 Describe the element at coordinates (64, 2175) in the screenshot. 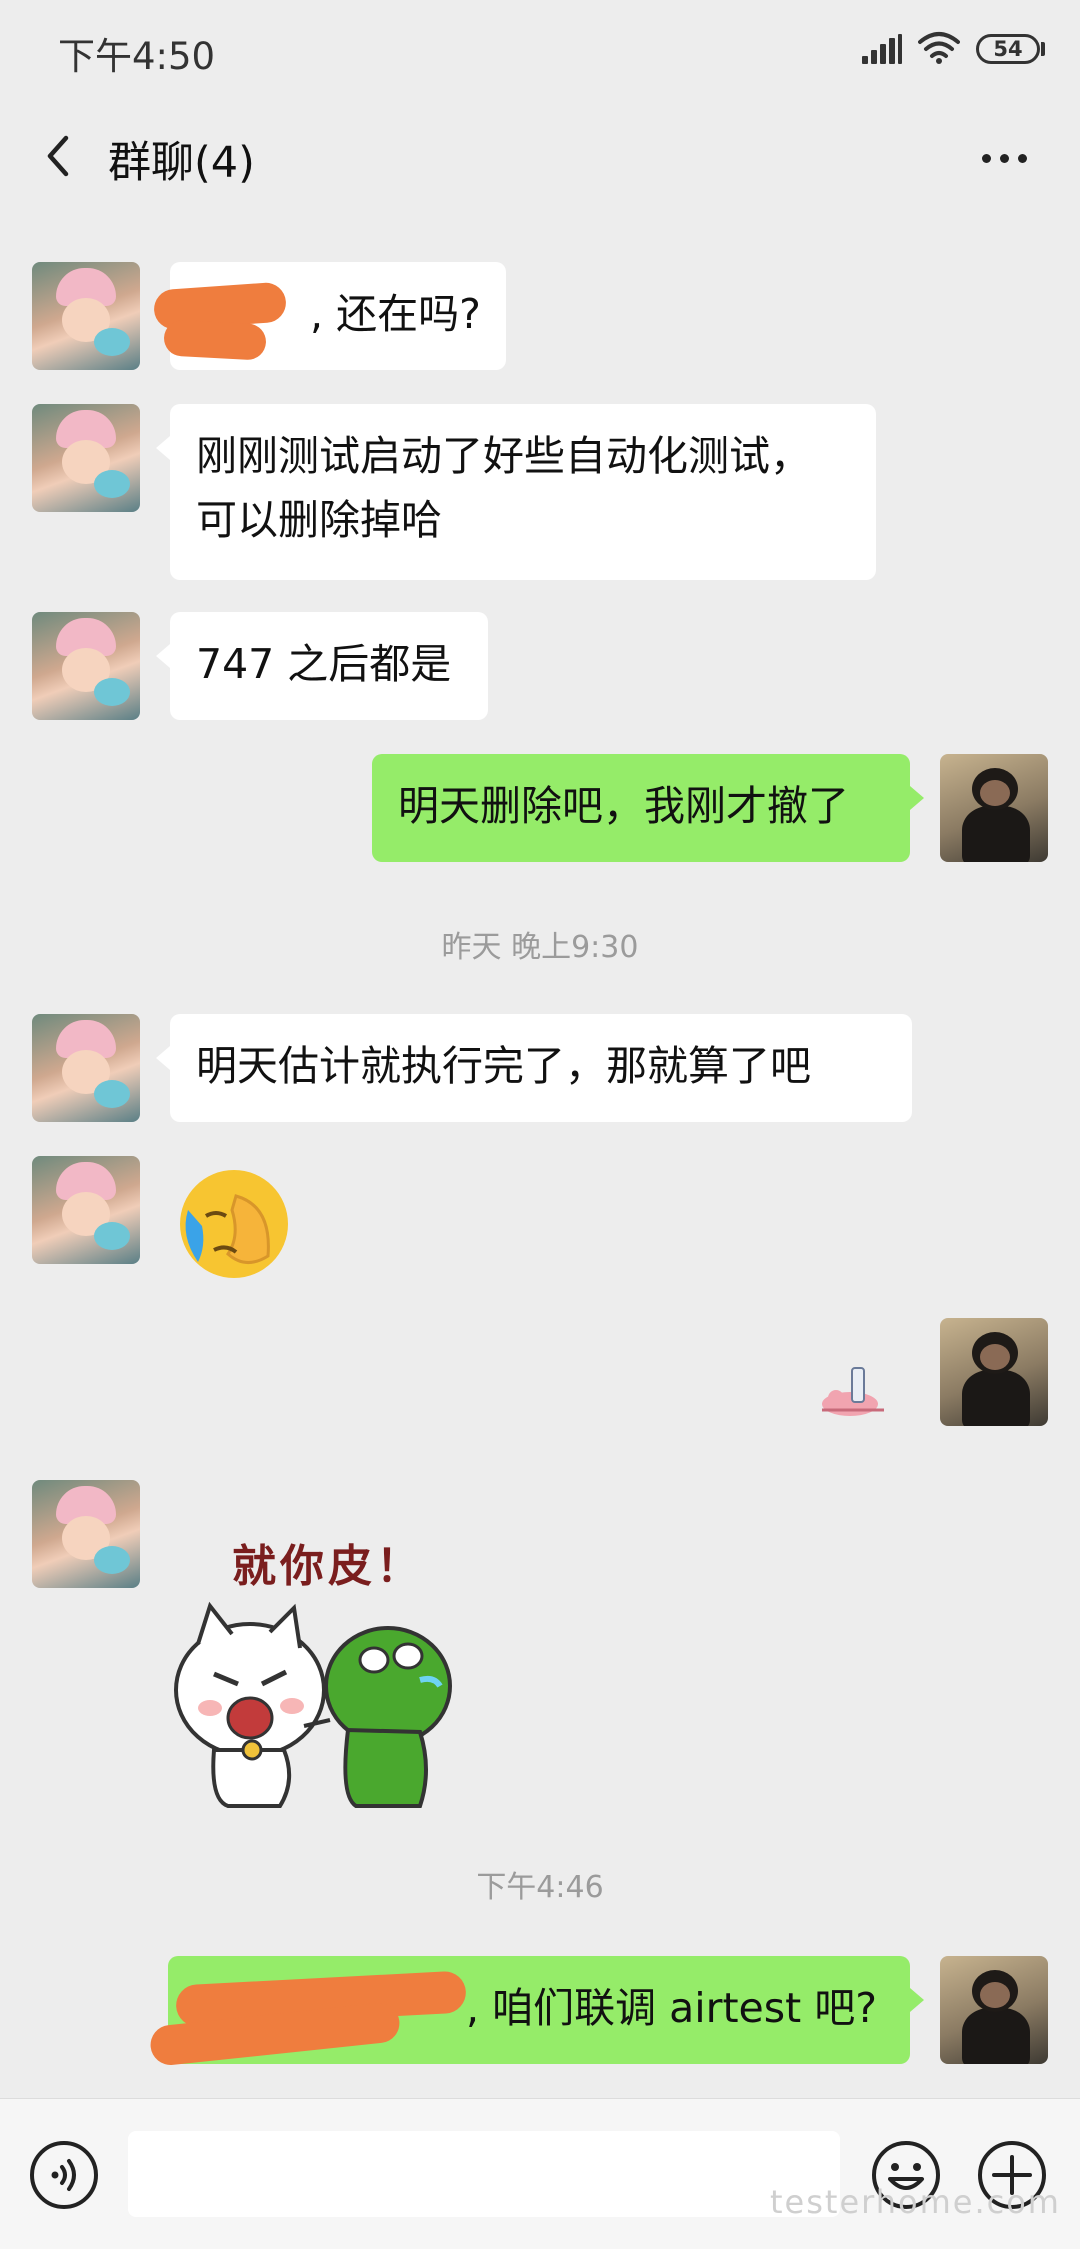

I see `voice-input-icon` at that location.